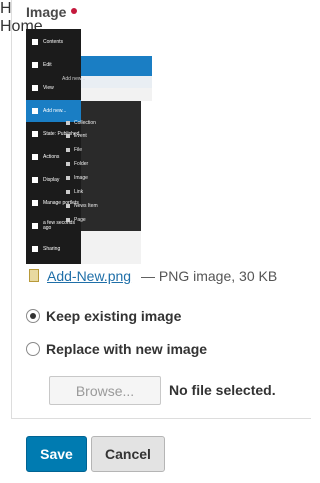  What do you see at coordinates (79, 192) in the screenshot?
I see `preview-submenu-item-label: Link` at bounding box center [79, 192].